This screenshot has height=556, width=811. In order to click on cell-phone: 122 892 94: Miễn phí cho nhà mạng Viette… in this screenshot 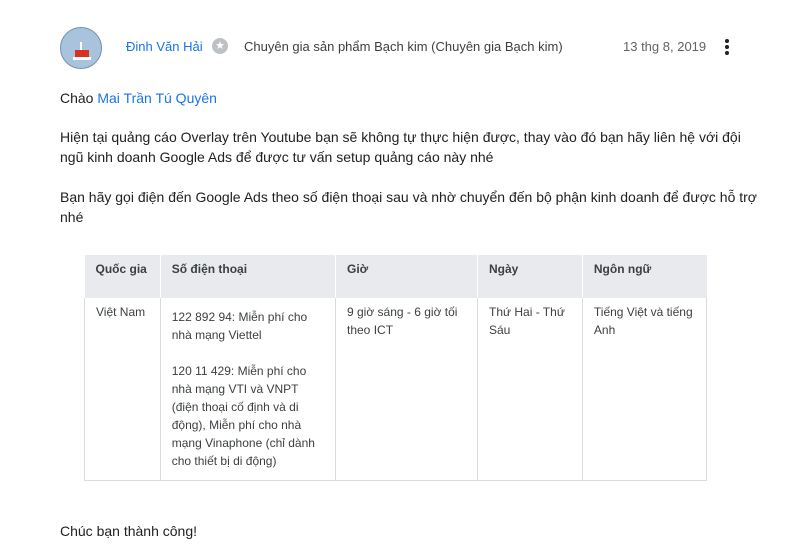, I will do `click(248, 389)`.